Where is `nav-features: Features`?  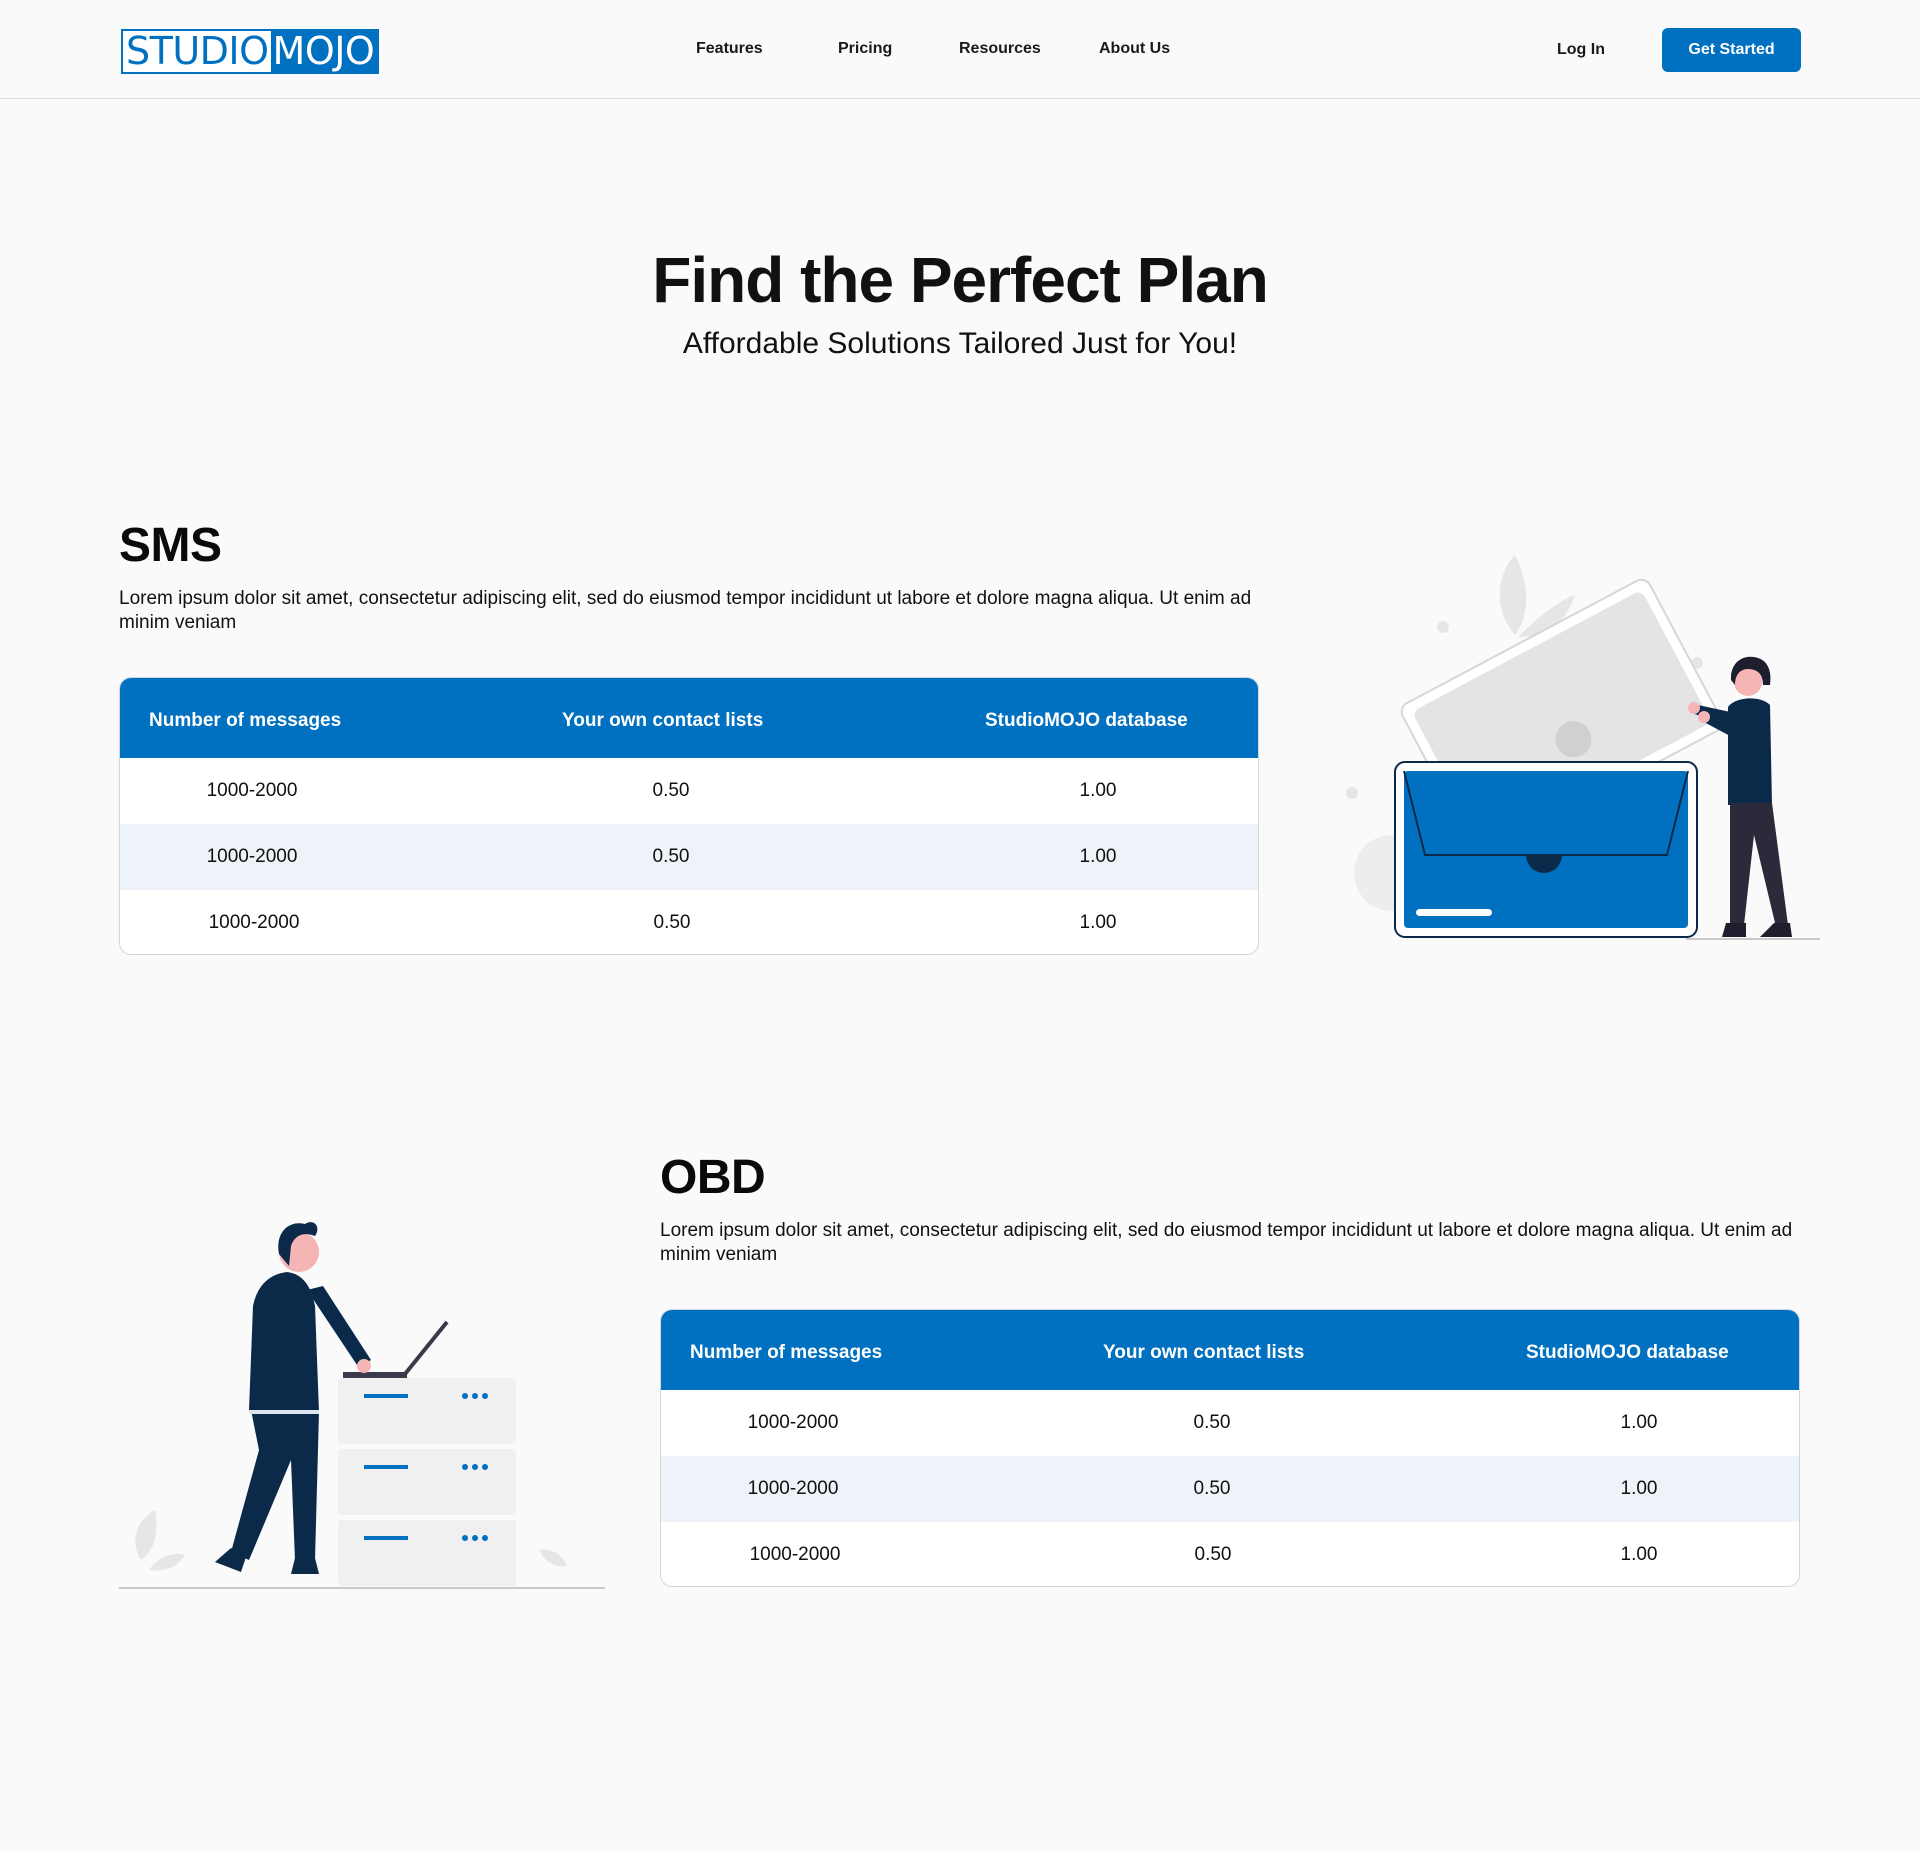
nav-features: Features is located at coordinates (729, 49).